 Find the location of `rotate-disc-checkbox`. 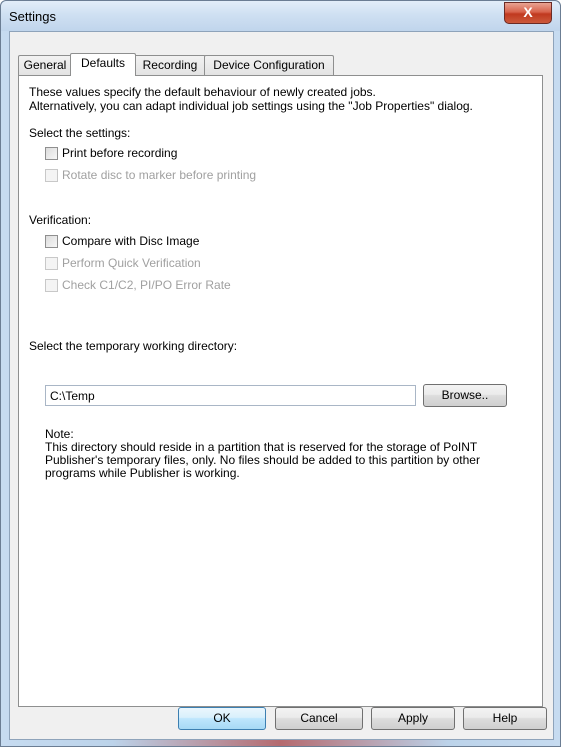

rotate-disc-checkbox is located at coordinates (51, 175).